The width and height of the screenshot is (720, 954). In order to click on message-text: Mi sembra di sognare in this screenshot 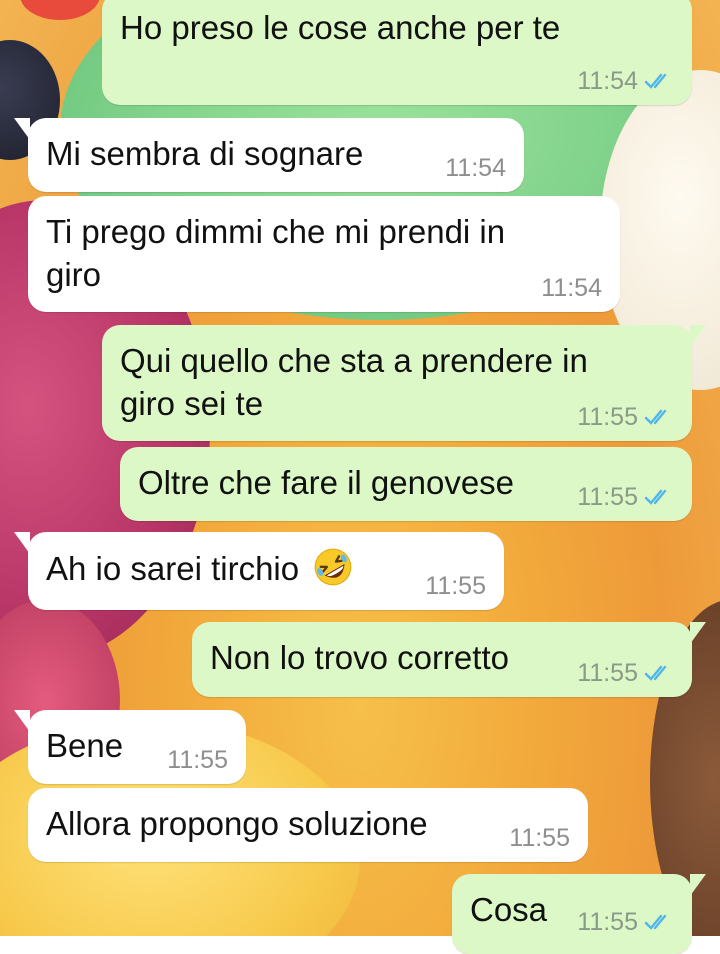, I will do `click(205, 153)`.